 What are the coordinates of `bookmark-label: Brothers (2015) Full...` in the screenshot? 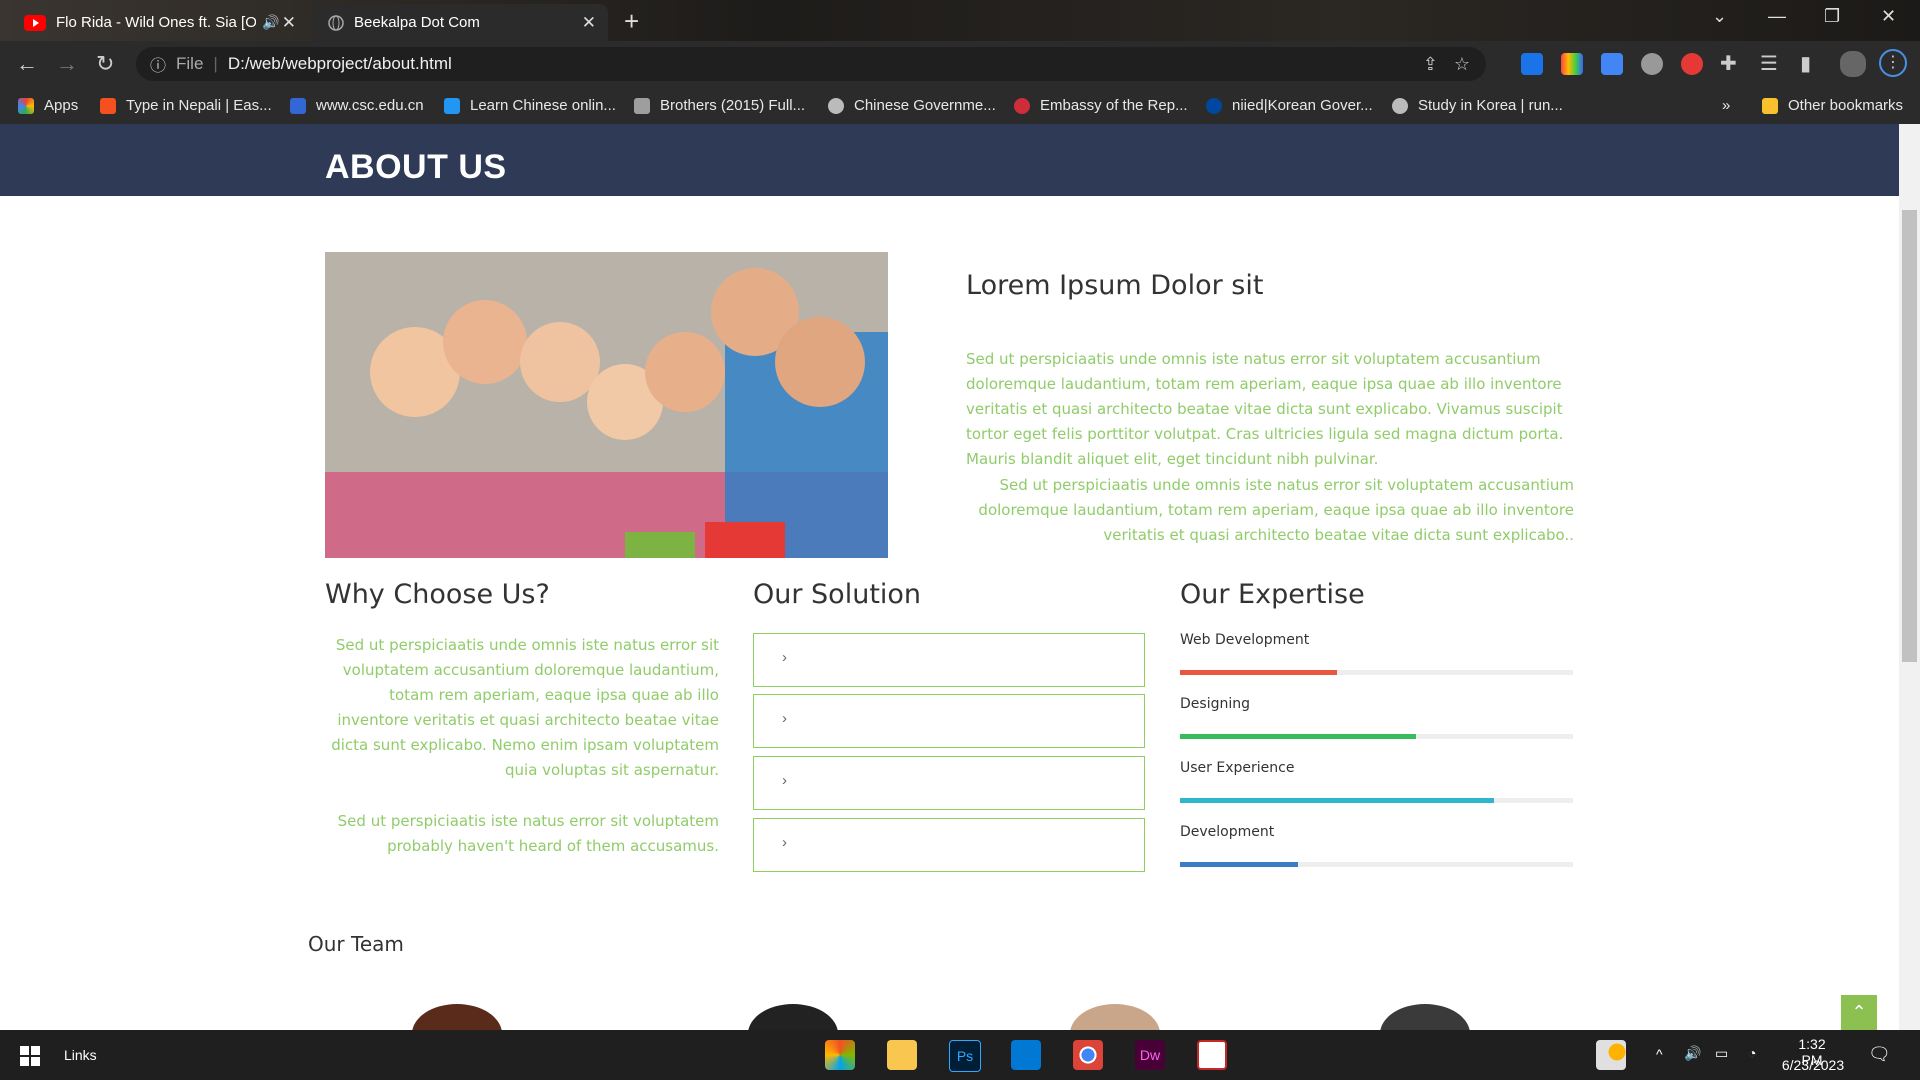 It's located at (733, 105).